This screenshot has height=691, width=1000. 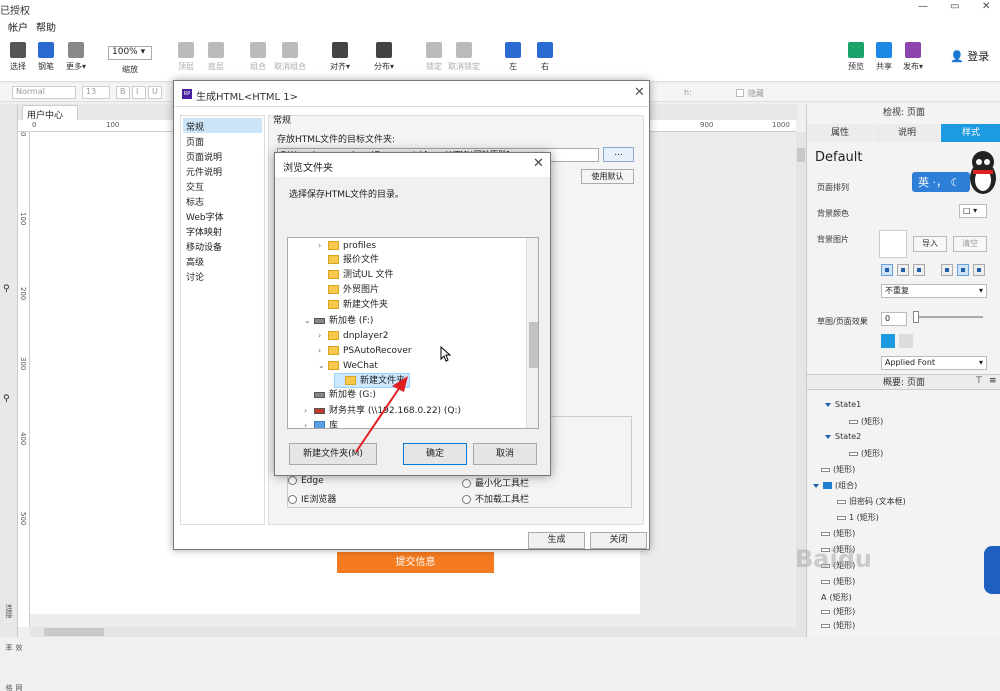 What do you see at coordinates (222, 275) in the screenshot?
I see `nav-discussion: 讨论` at bounding box center [222, 275].